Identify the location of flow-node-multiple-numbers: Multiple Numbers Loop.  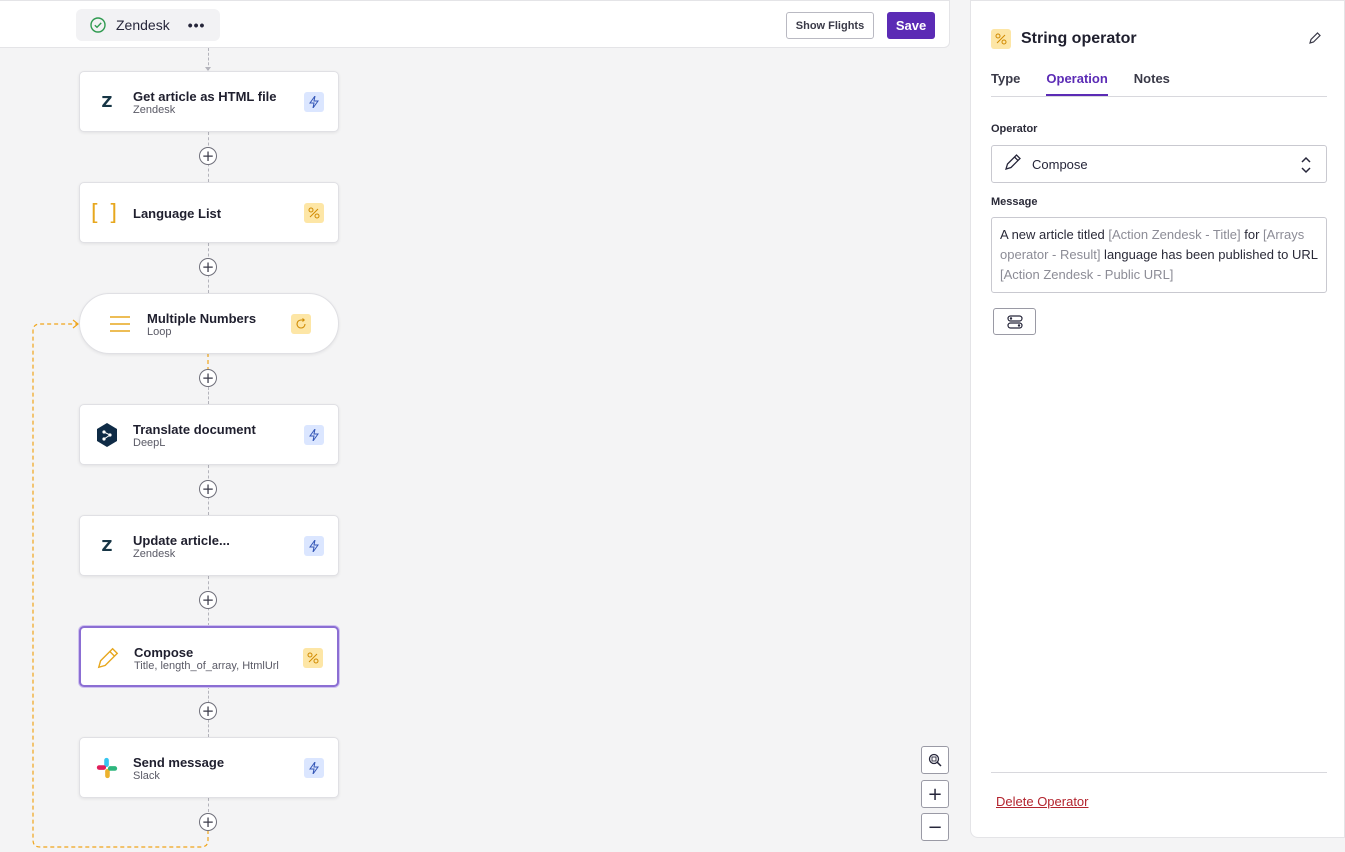
(209, 323).